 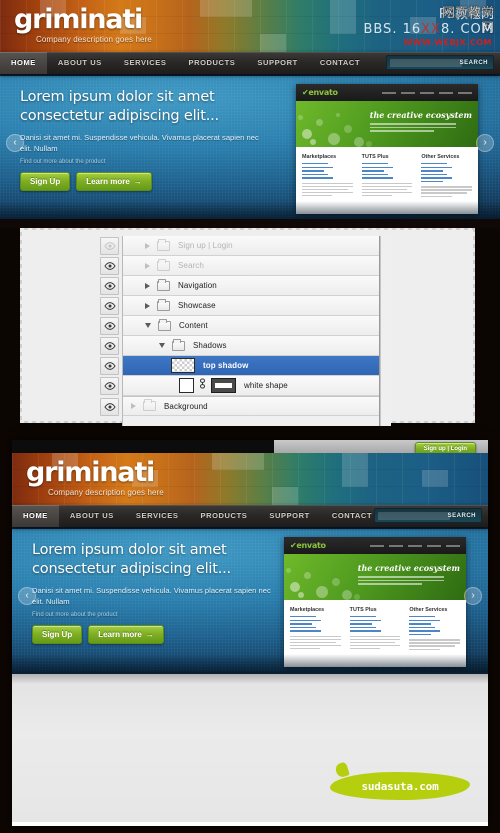 I want to click on layer-name: white shape, so click(x=266, y=385).